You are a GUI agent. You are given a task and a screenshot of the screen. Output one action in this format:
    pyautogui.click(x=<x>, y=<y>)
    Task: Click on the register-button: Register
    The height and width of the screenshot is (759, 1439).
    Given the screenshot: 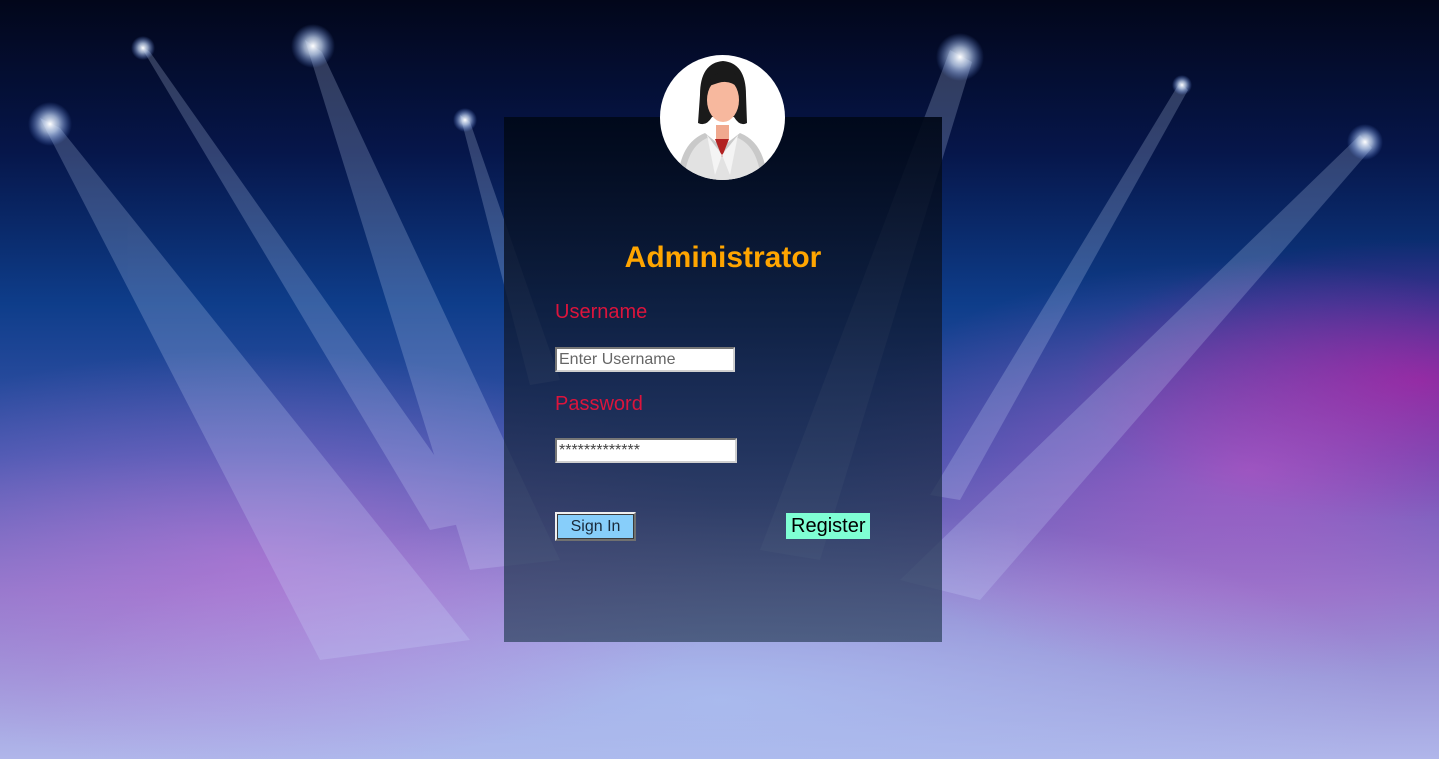 What is the action you would take?
    pyautogui.click(x=828, y=526)
    